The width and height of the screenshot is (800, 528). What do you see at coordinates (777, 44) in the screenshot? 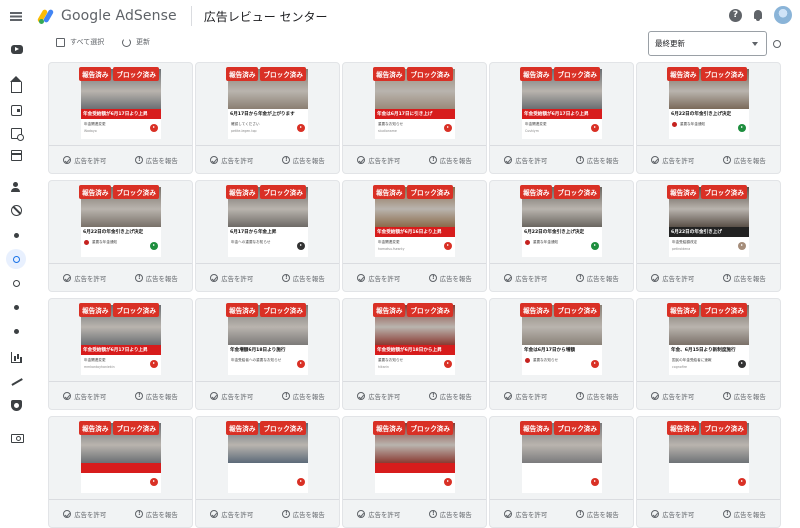
I see `info-icon` at bounding box center [777, 44].